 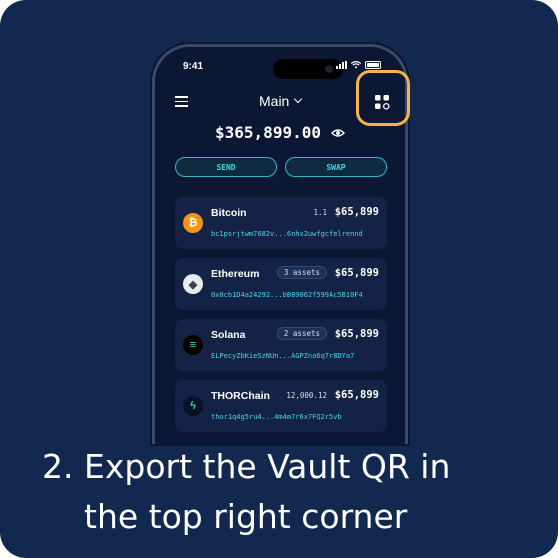 What do you see at coordinates (301, 333) in the screenshot?
I see `asset-badge: 2 assets` at bounding box center [301, 333].